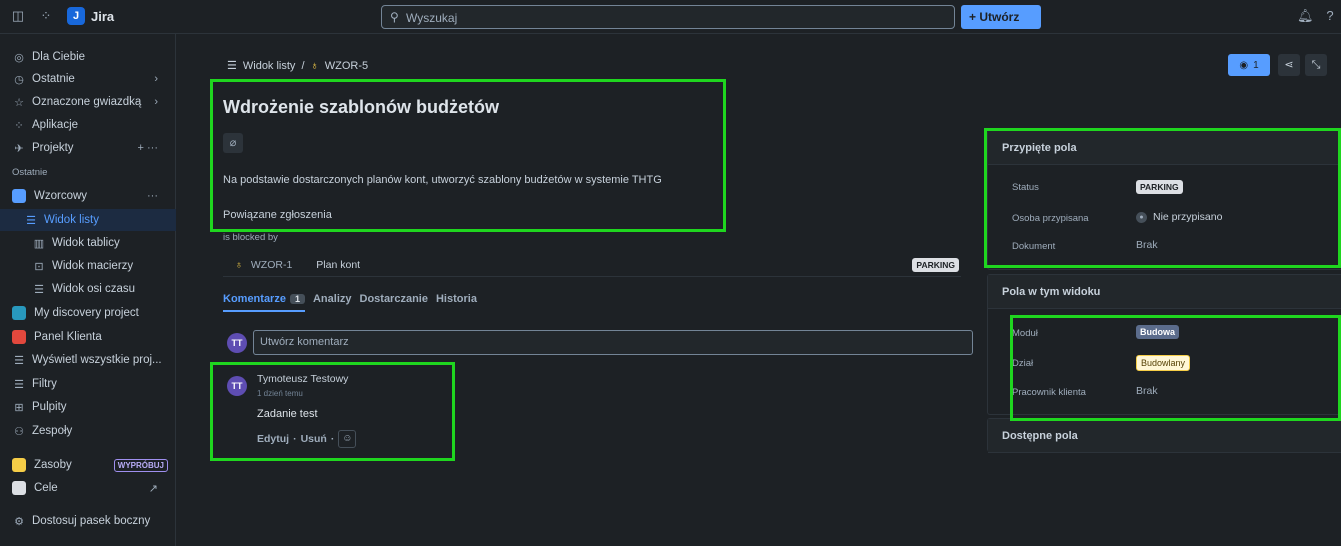 The width and height of the screenshot is (1341, 546). I want to click on top-navigation: ◫ ⁘ J Jira ⚲ Wyszukaj + Utwórz 🔔︎ ?, so click(670, 17).